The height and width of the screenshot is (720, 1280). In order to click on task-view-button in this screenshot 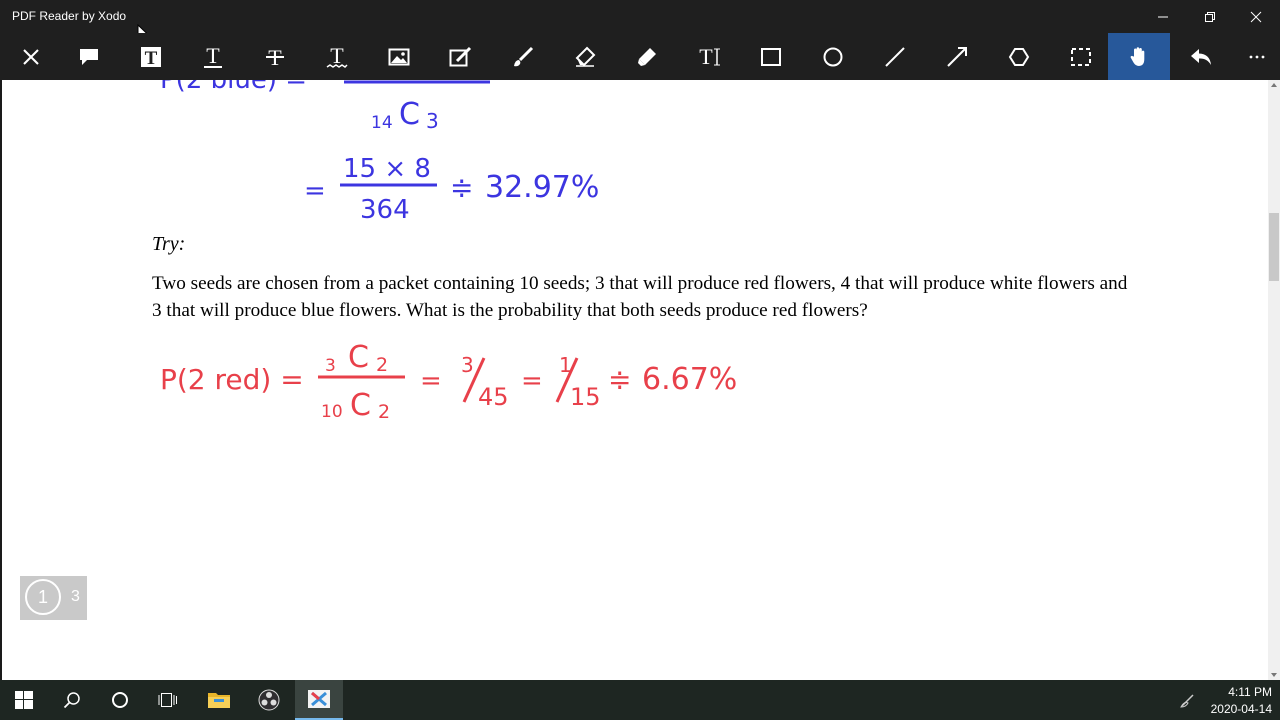, I will do `click(168, 700)`.